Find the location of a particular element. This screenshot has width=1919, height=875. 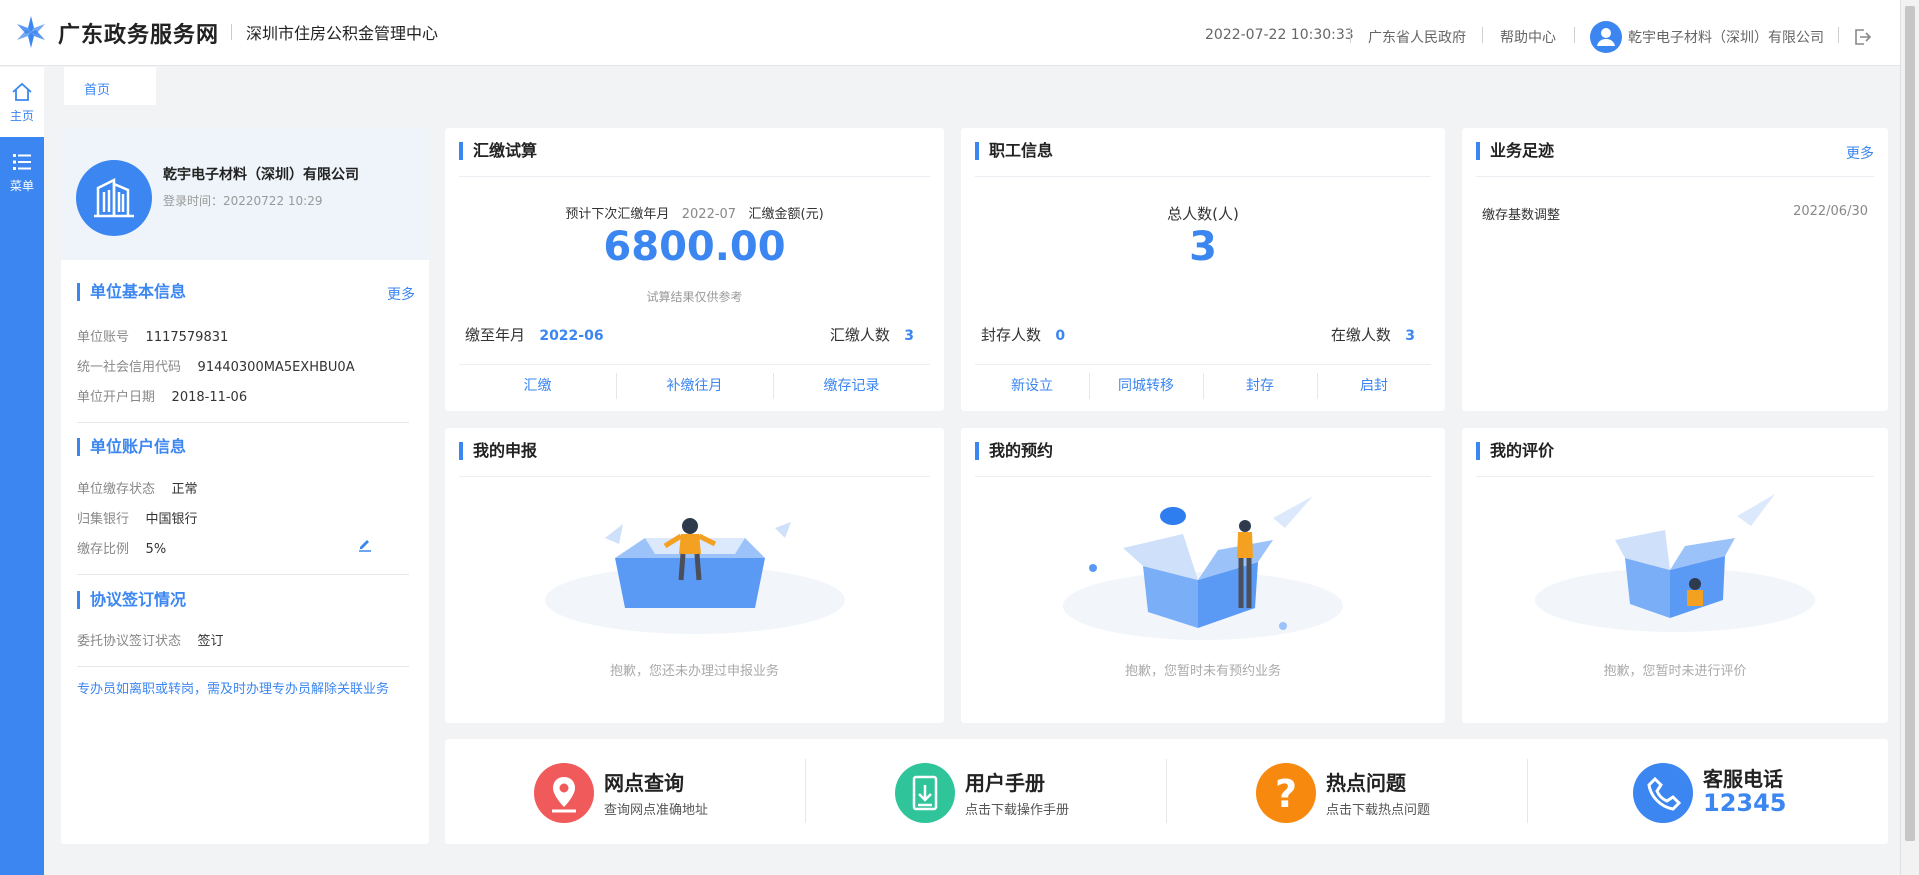

paid-to-label: 缴至年月 is located at coordinates (495, 335).